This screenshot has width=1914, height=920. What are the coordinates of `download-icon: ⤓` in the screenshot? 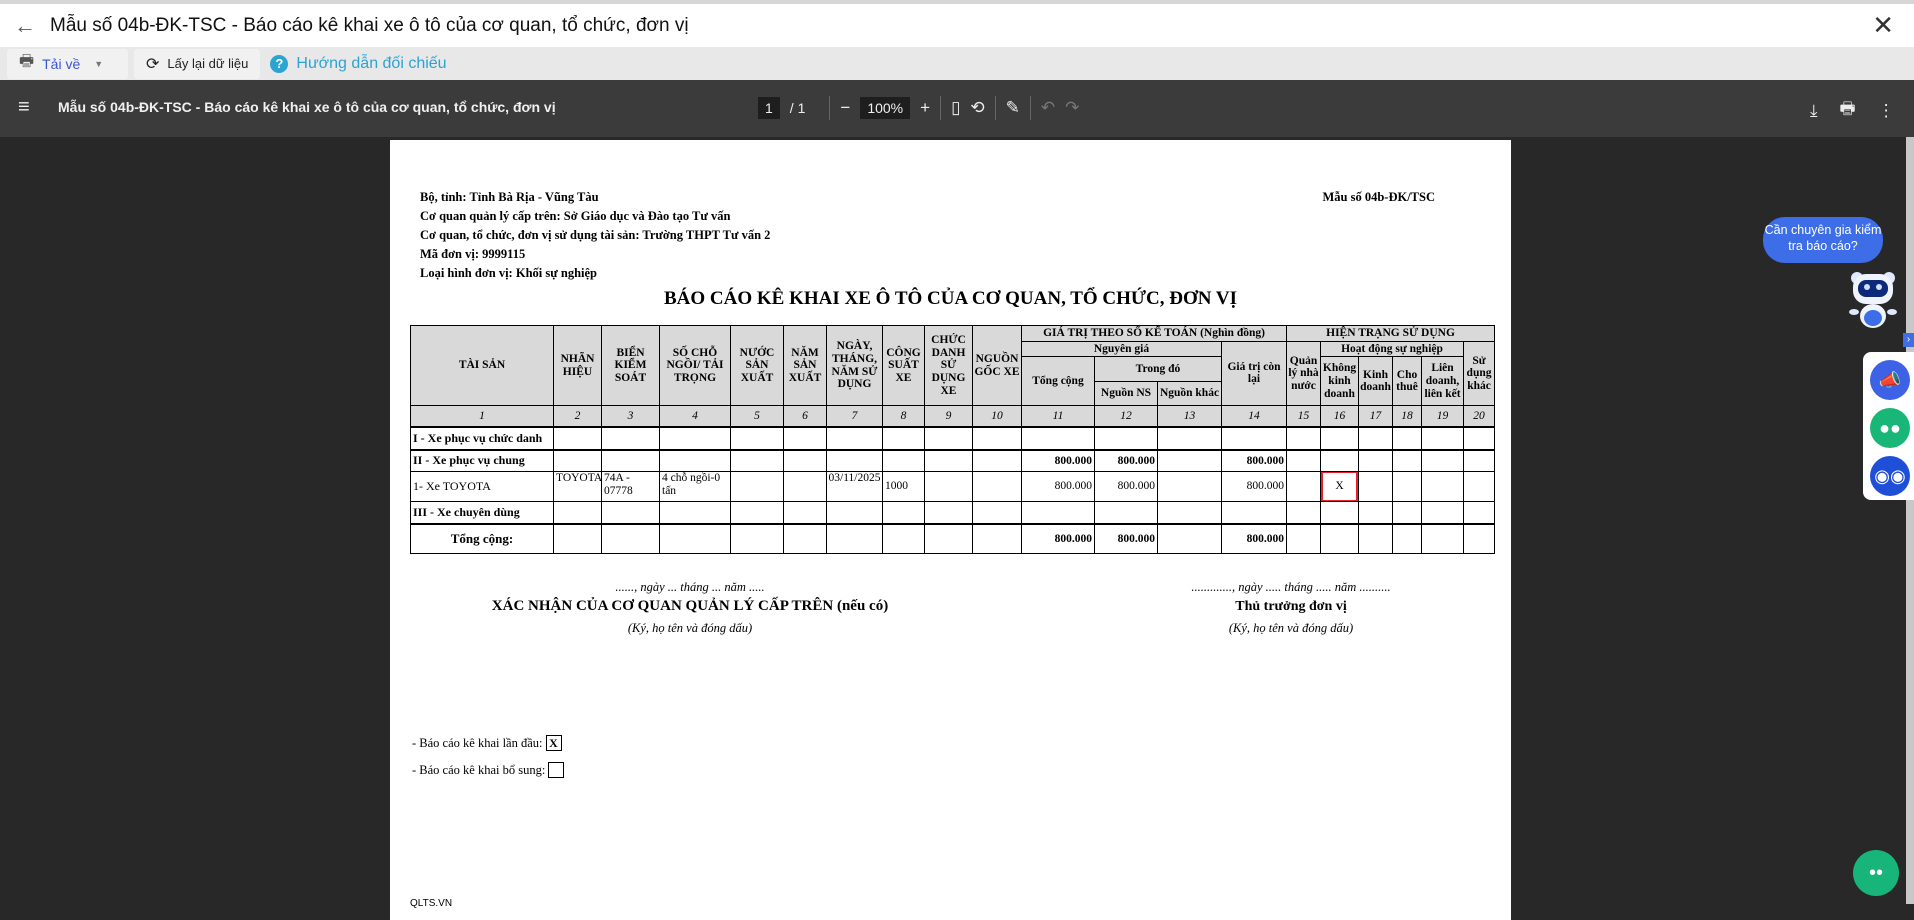 It's located at (1814, 111).